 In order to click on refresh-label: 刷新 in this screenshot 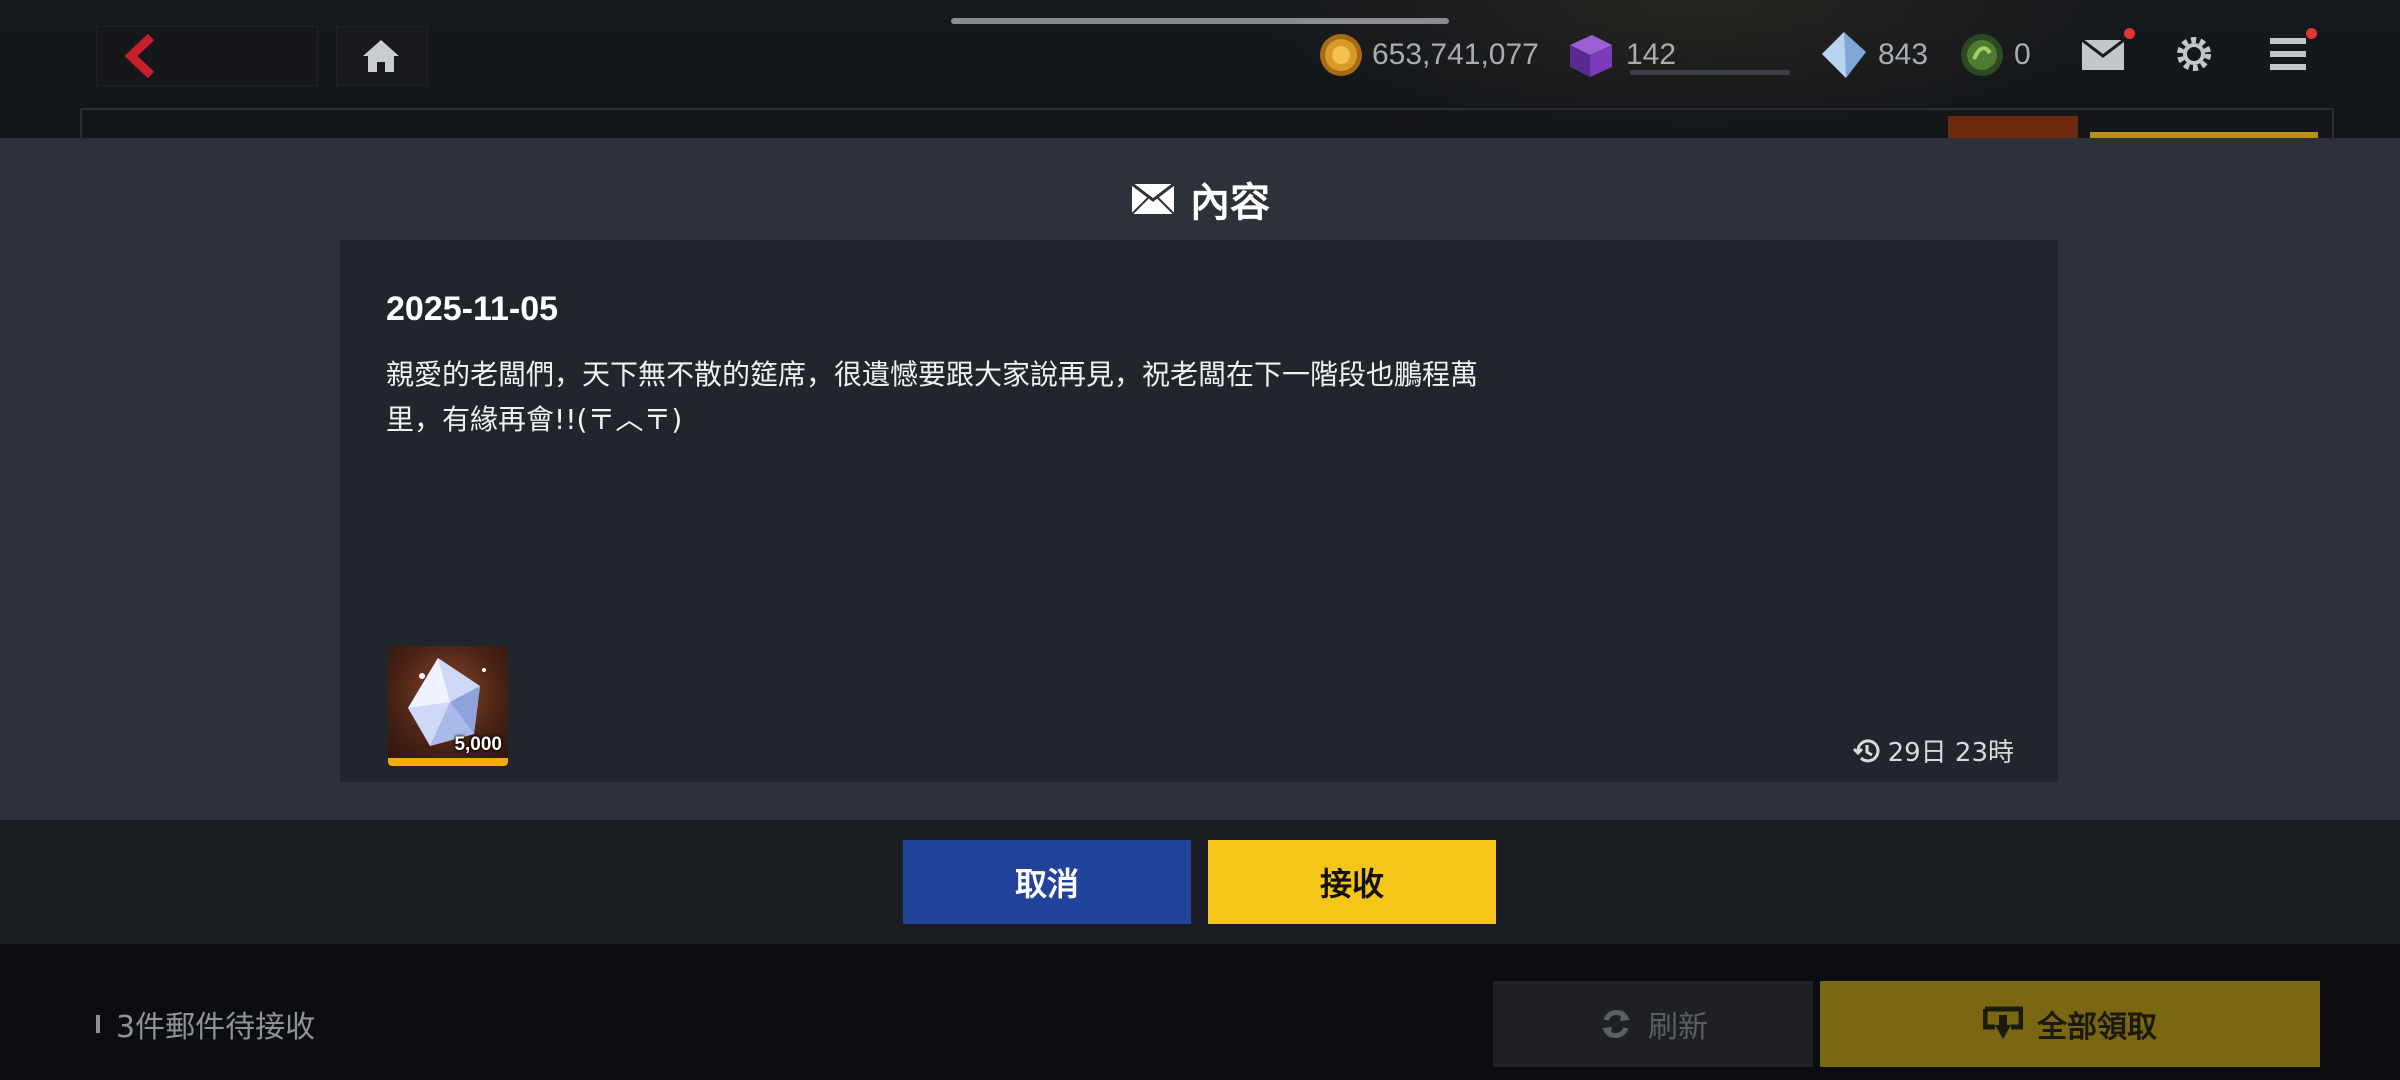, I will do `click(1678, 1027)`.